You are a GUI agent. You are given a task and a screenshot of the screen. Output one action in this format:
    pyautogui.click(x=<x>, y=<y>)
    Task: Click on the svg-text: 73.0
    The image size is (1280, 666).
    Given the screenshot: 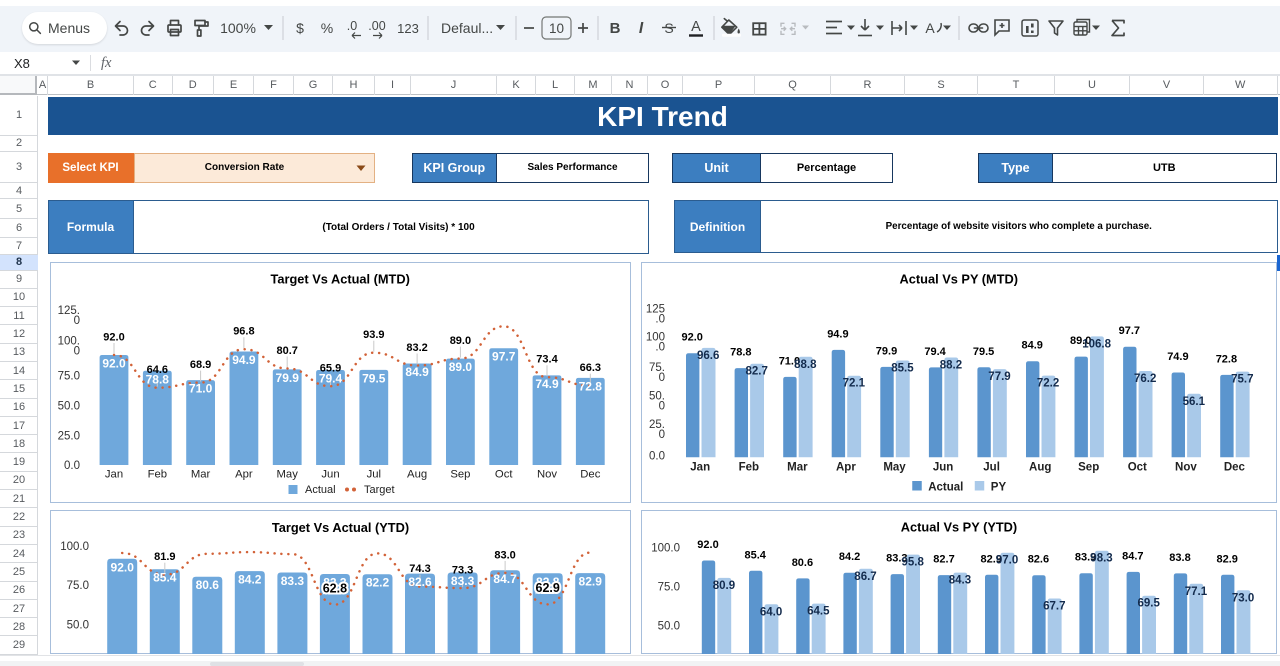 What is the action you would take?
    pyautogui.click(x=1242, y=598)
    